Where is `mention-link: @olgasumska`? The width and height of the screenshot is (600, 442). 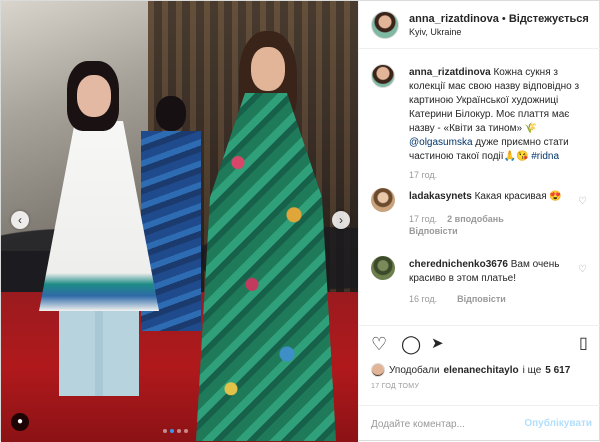 mention-link: @olgasumska is located at coordinates (441, 142).